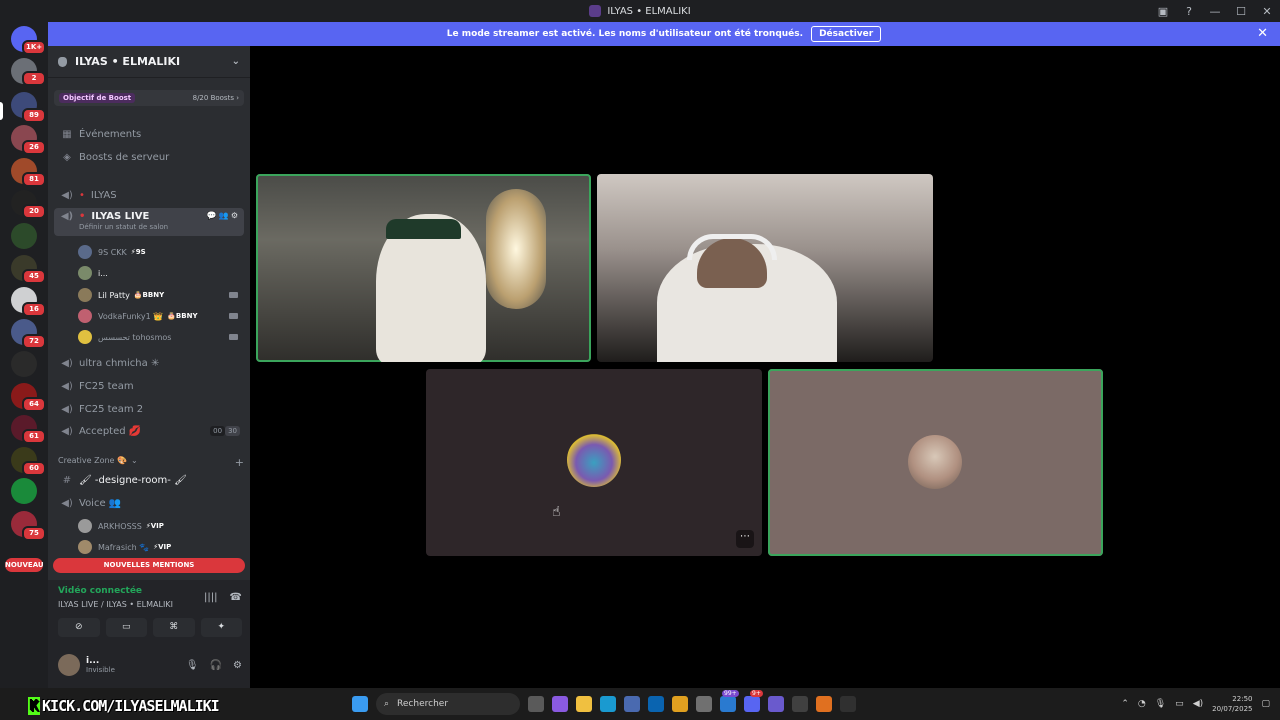 The height and width of the screenshot is (720, 1280). What do you see at coordinates (34, 404) in the screenshot?
I see `unread-badge: 64` at bounding box center [34, 404].